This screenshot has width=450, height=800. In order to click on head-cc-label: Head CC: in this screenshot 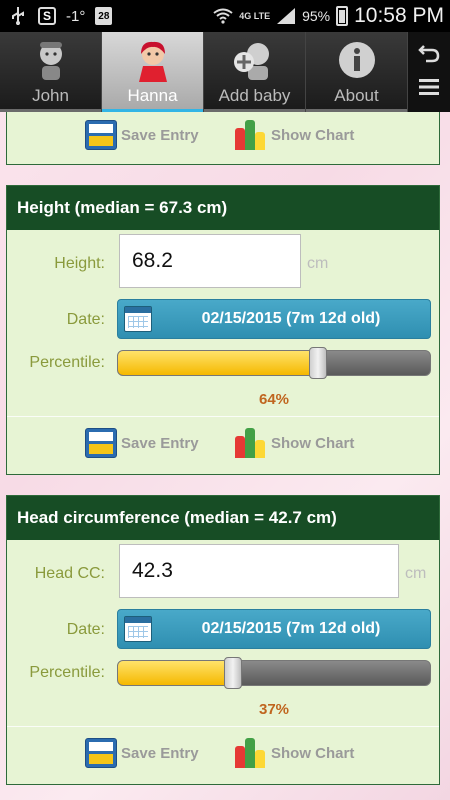, I will do `click(69, 573)`.